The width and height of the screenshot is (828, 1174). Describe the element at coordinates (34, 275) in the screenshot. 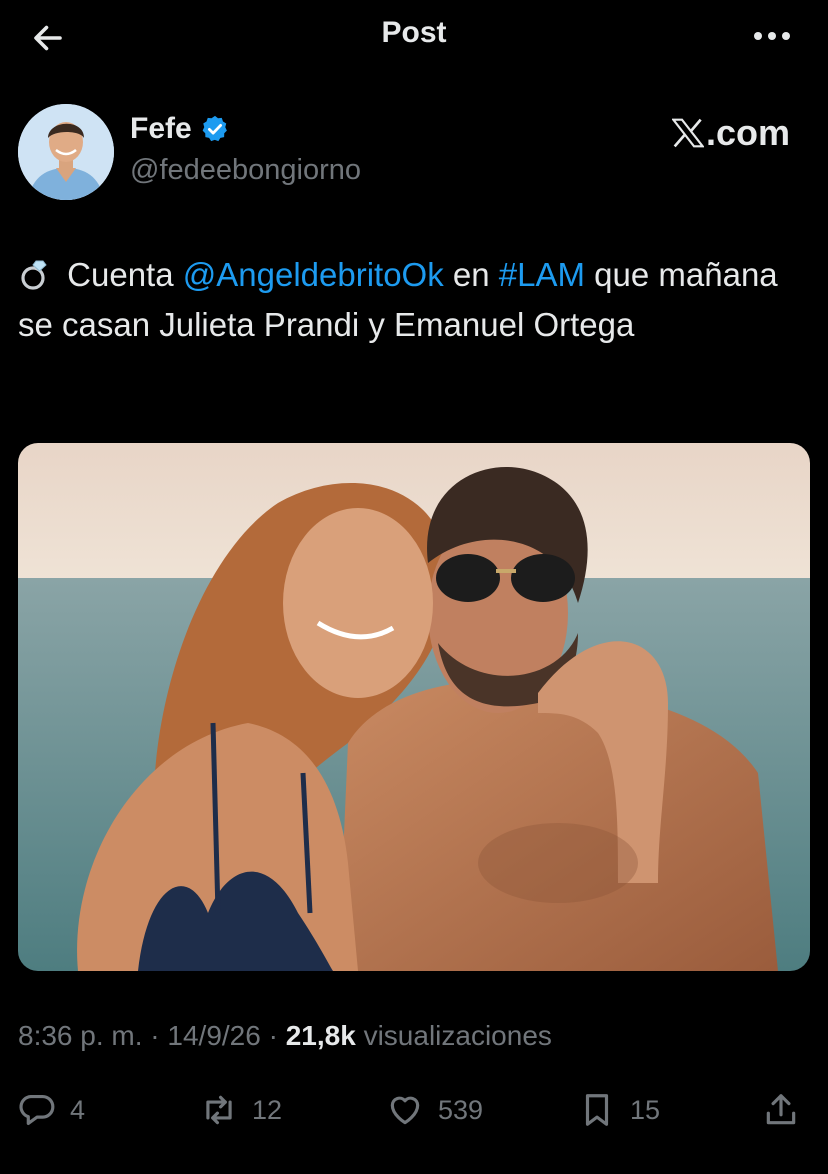

I see `ring-icon` at that location.